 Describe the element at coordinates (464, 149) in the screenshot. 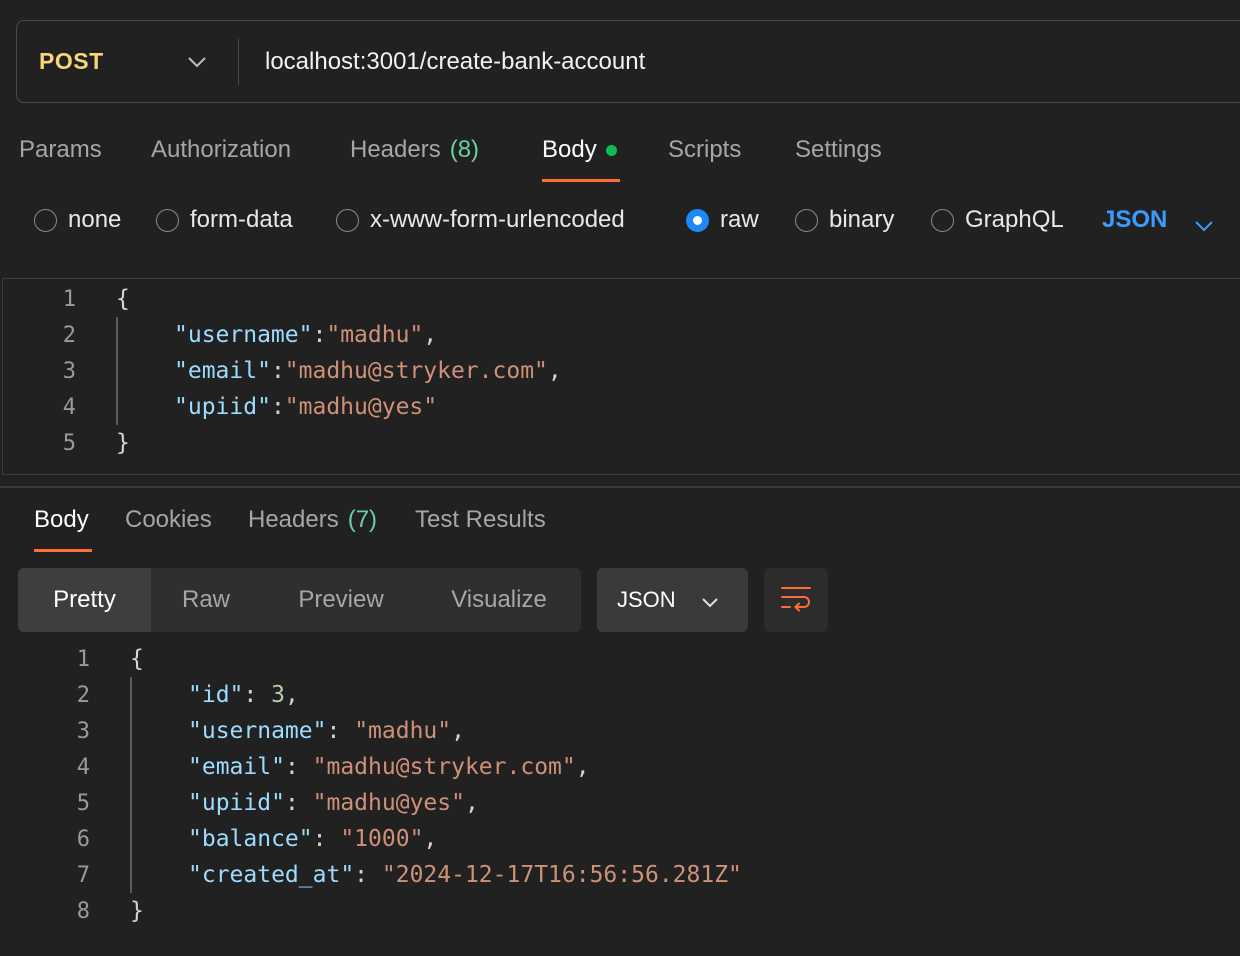

I see `headers-count-badge: (8)` at that location.